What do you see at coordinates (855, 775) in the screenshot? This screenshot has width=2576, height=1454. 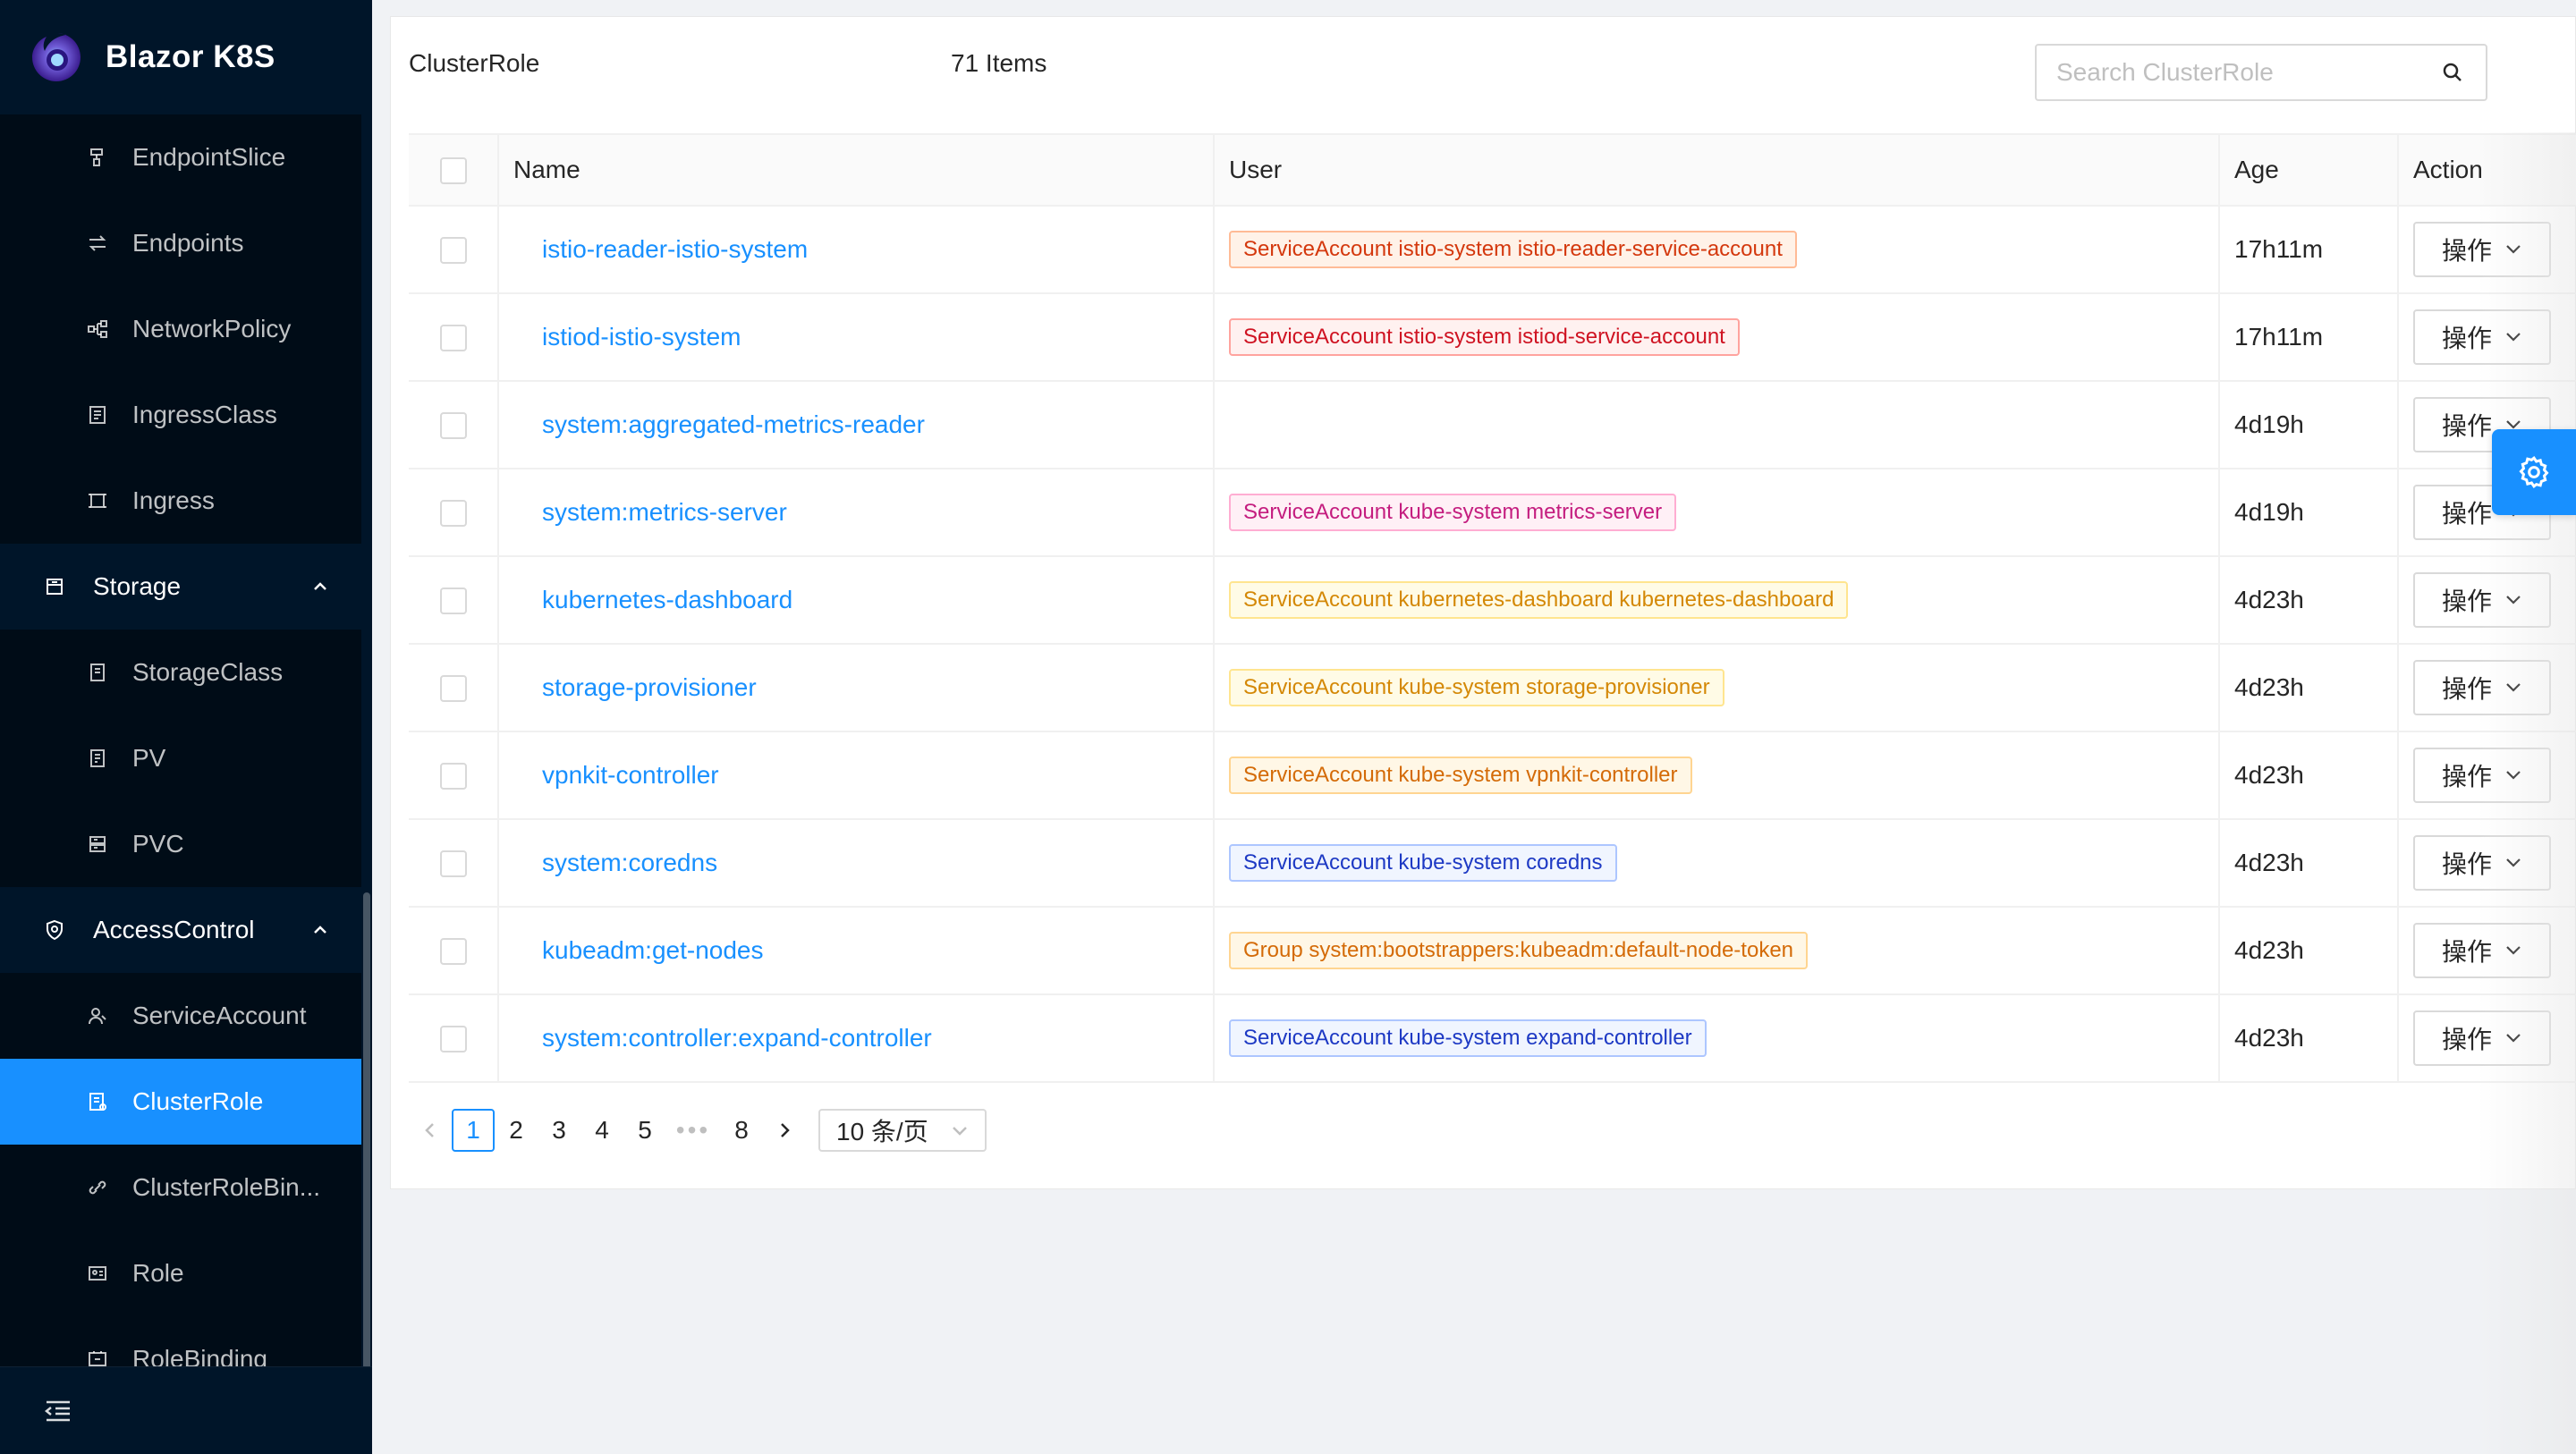 I see `name-cell: vpnkit-controller` at bounding box center [855, 775].